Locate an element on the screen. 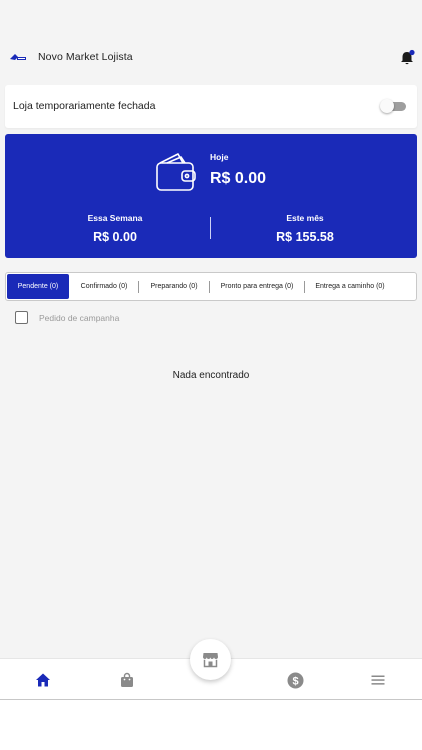 The image size is (422, 750). nav-home is located at coordinates (43, 680).